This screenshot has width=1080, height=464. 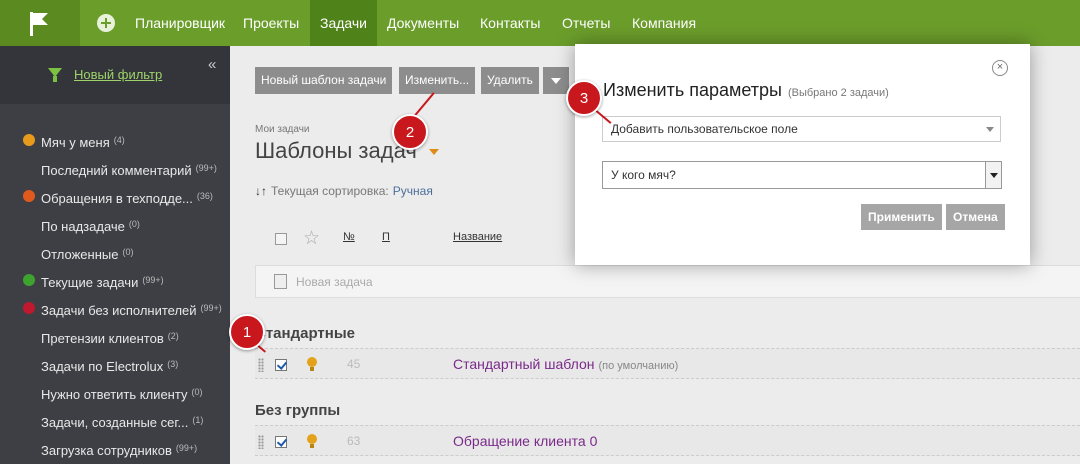 I want to click on breadcrumb: Мои задачи, so click(x=282, y=129).